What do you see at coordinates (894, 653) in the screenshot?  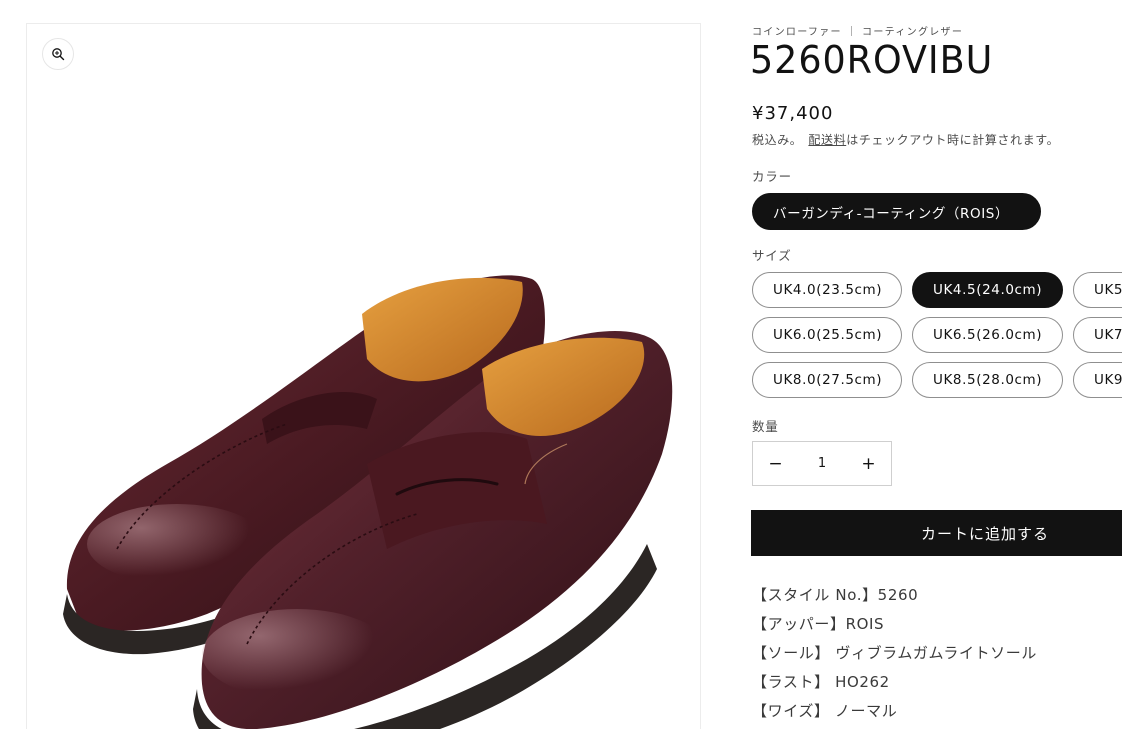 I see `spec-line: 【ソール】 ヴィブラムガムライトソール` at bounding box center [894, 653].